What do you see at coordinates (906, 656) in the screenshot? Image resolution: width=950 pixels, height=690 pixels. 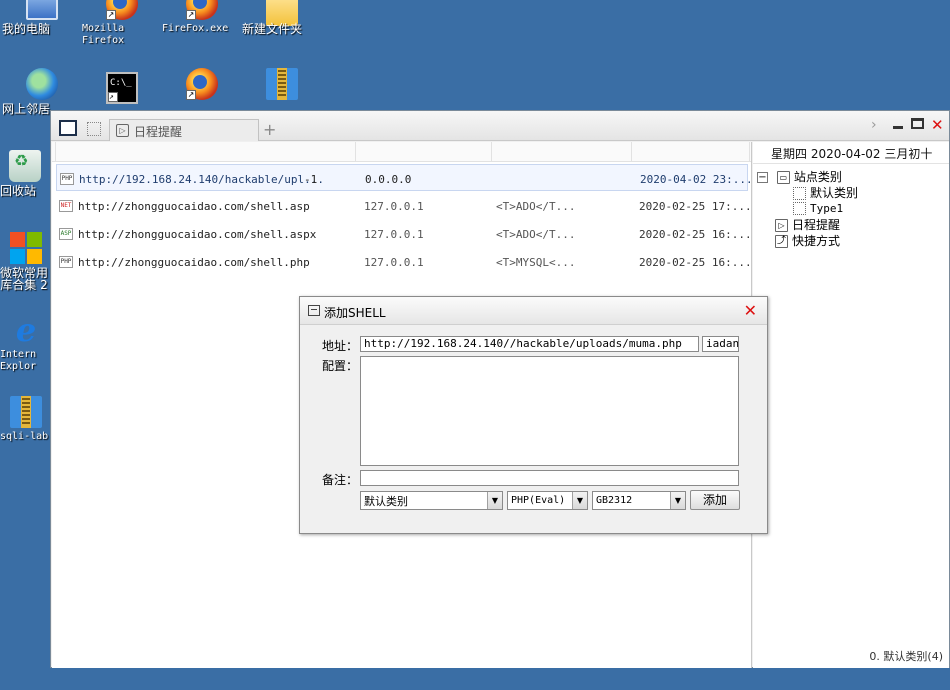 I see `status-bar: 0. 默认类别(4)` at bounding box center [906, 656].